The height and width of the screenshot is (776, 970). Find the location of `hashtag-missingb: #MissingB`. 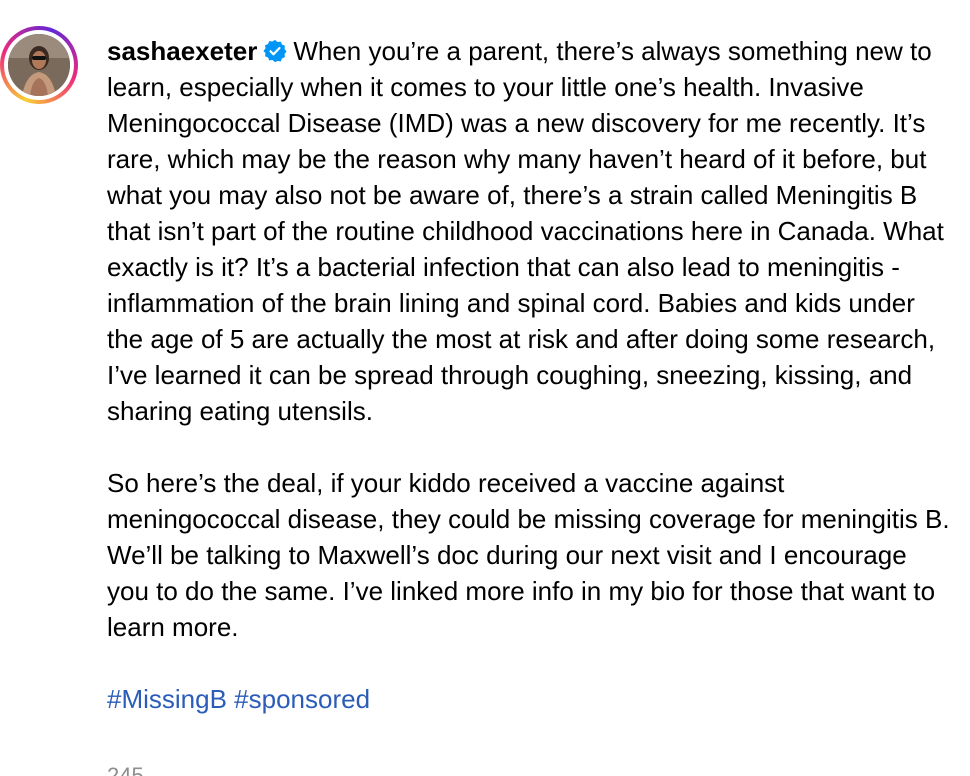

hashtag-missingb: #MissingB is located at coordinates (167, 699).